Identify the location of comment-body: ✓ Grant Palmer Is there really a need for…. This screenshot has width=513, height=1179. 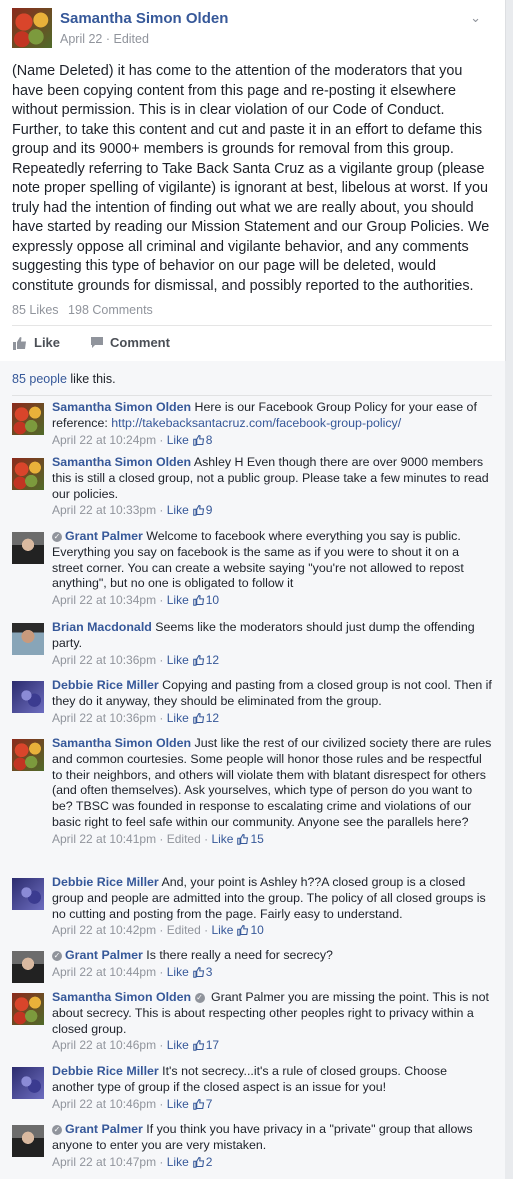
(272, 964).